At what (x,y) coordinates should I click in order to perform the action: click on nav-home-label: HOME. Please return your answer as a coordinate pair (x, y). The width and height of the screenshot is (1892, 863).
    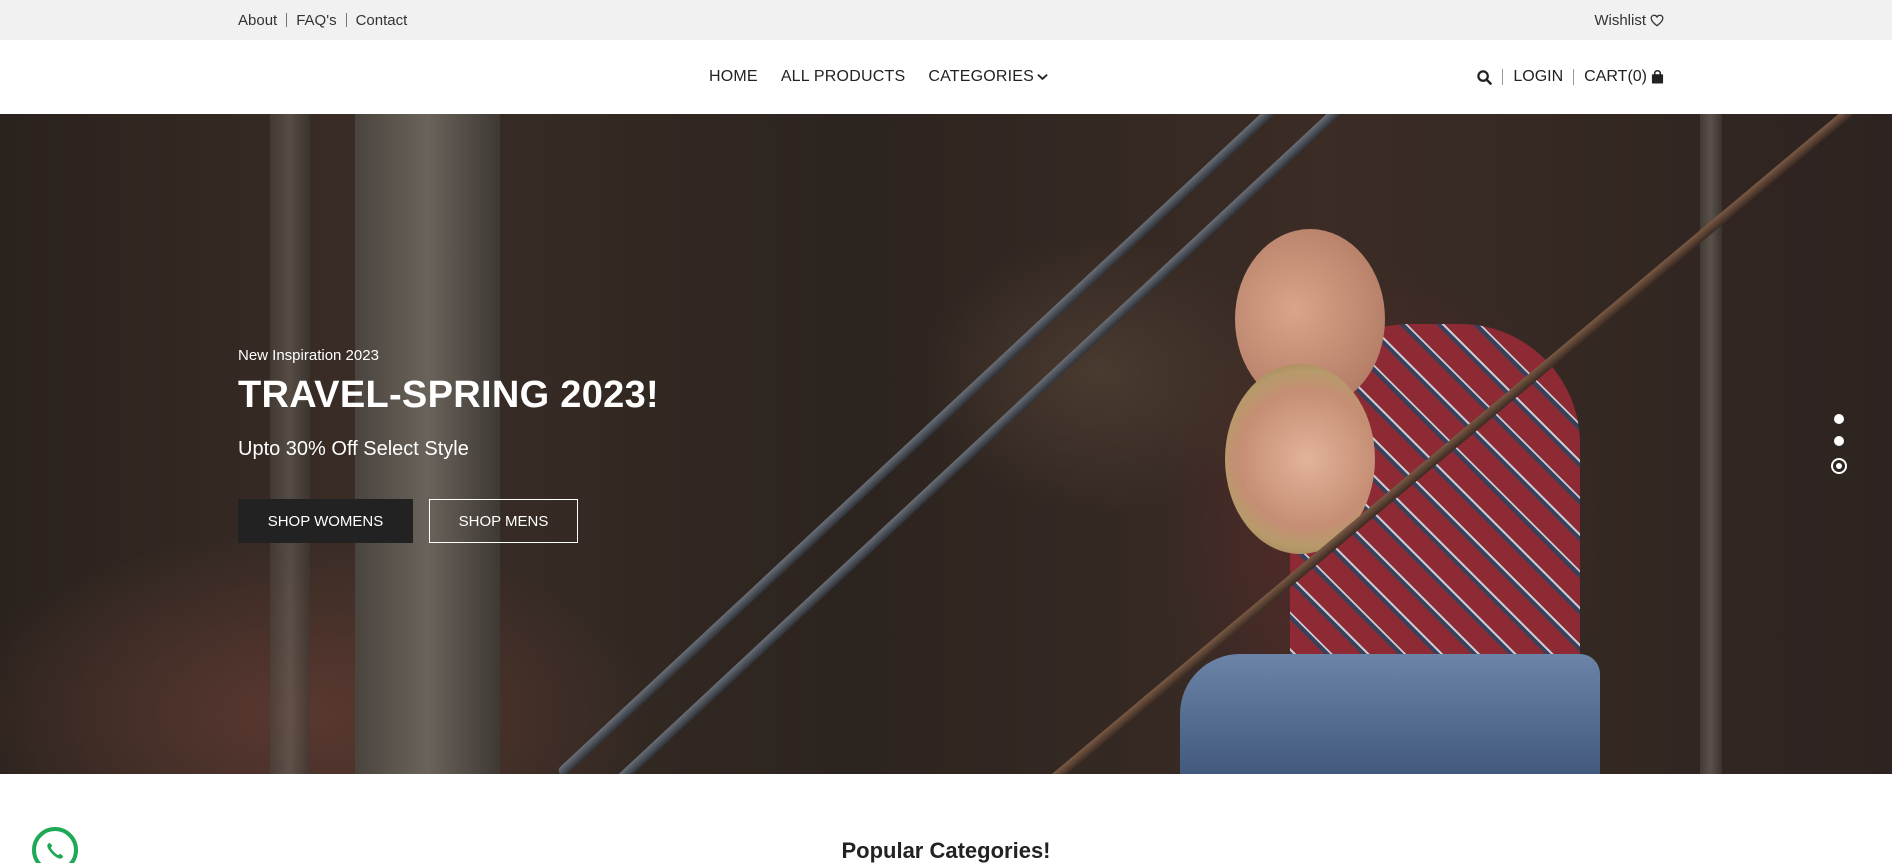
    Looking at the image, I should click on (733, 76).